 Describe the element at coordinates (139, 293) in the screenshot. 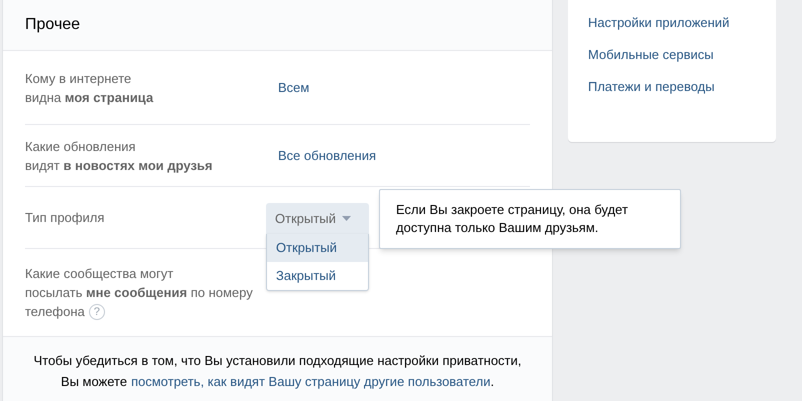

I see `setting-label: посылать мне сообщения по номеру` at that location.